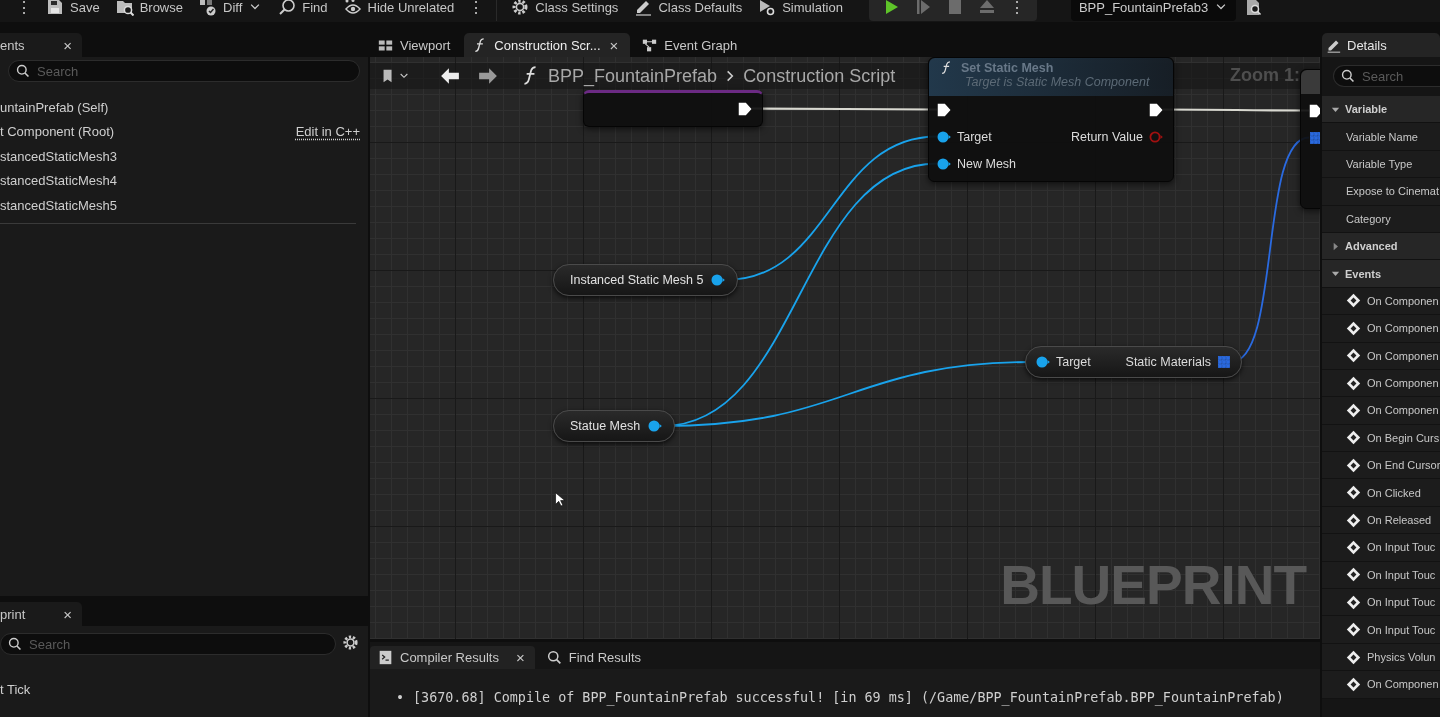 This screenshot has width=1440, height=717. I want to click on section-header: Advanced, so click(1381, 246).